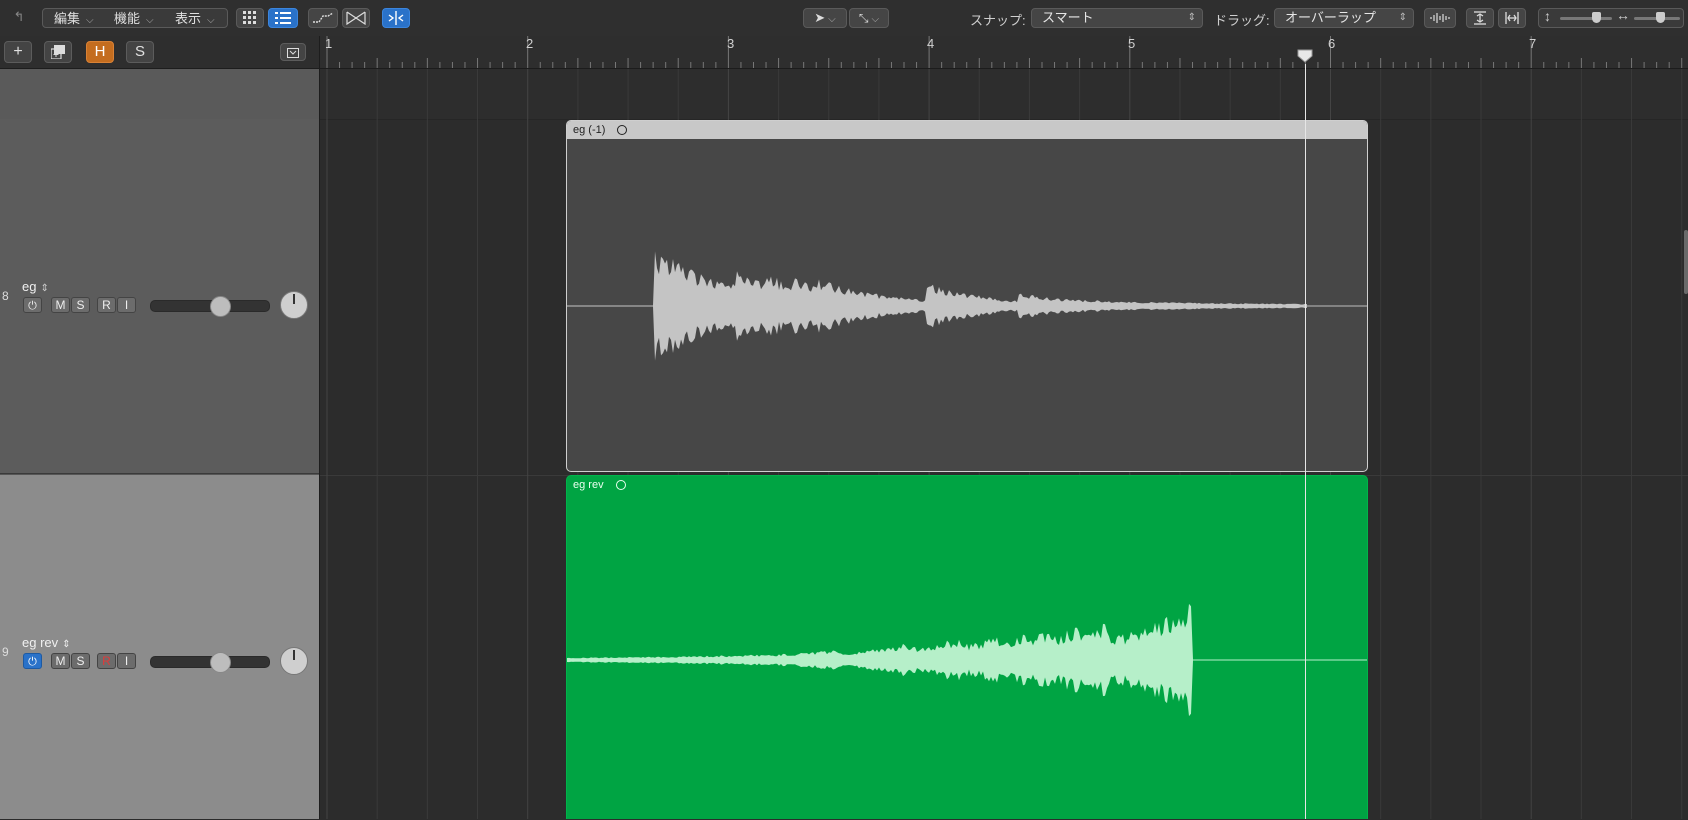 The height and width of the screenshot is (820, 1688). I want to click on bar-number-4: 4, so click(931, 43).